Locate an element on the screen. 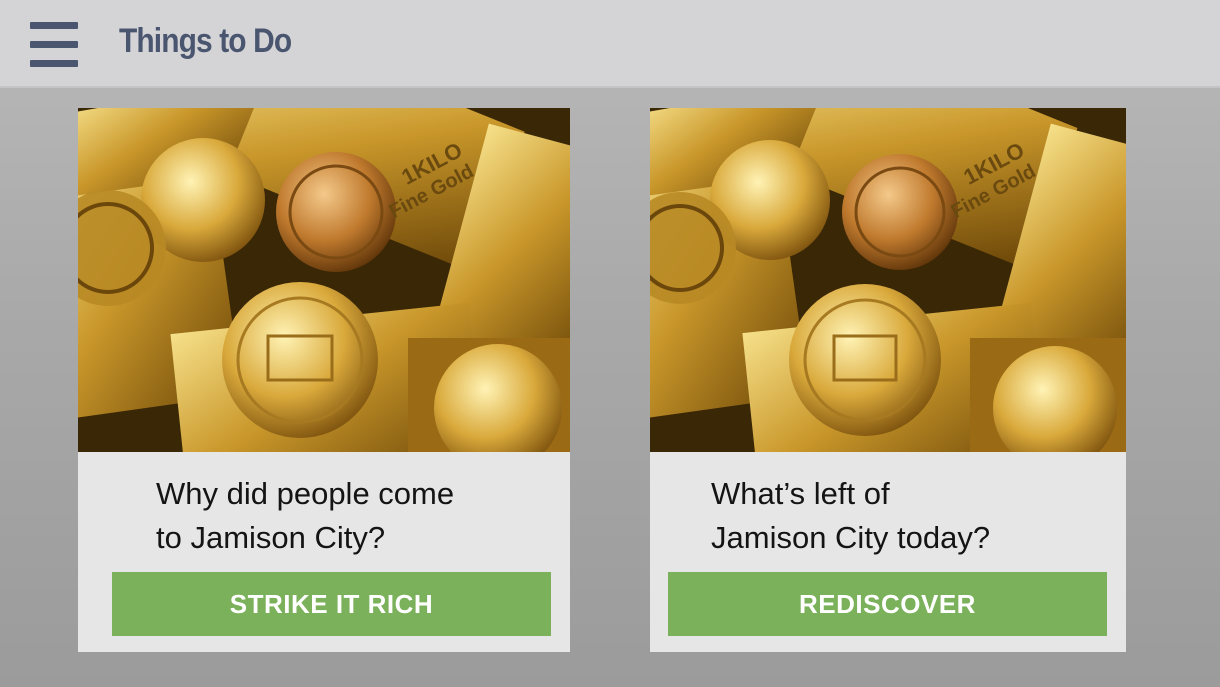 The width and height of the screenshot is (1220, 687). card-question: Why did people come to Jamison City? is located at coordinates (346, 516).